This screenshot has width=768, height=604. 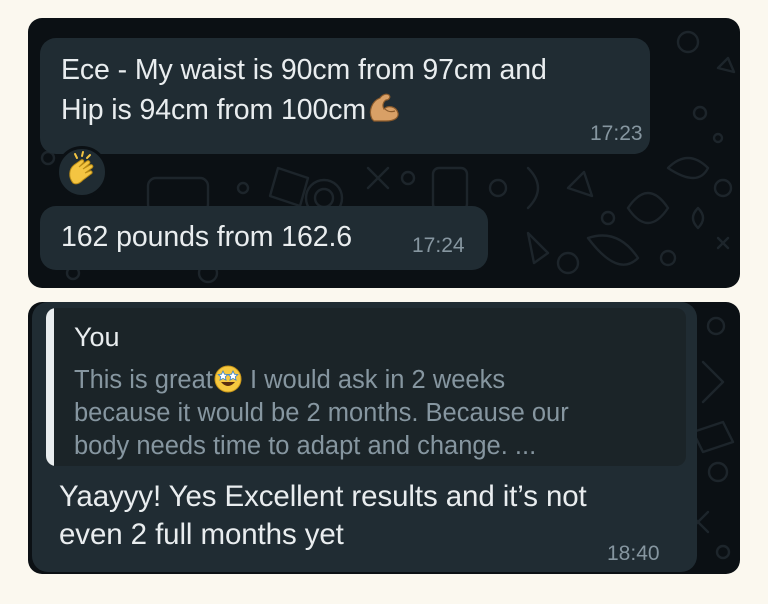 I want to click on message-line-2: even 2 full months yet, so click(x=201, y=534).